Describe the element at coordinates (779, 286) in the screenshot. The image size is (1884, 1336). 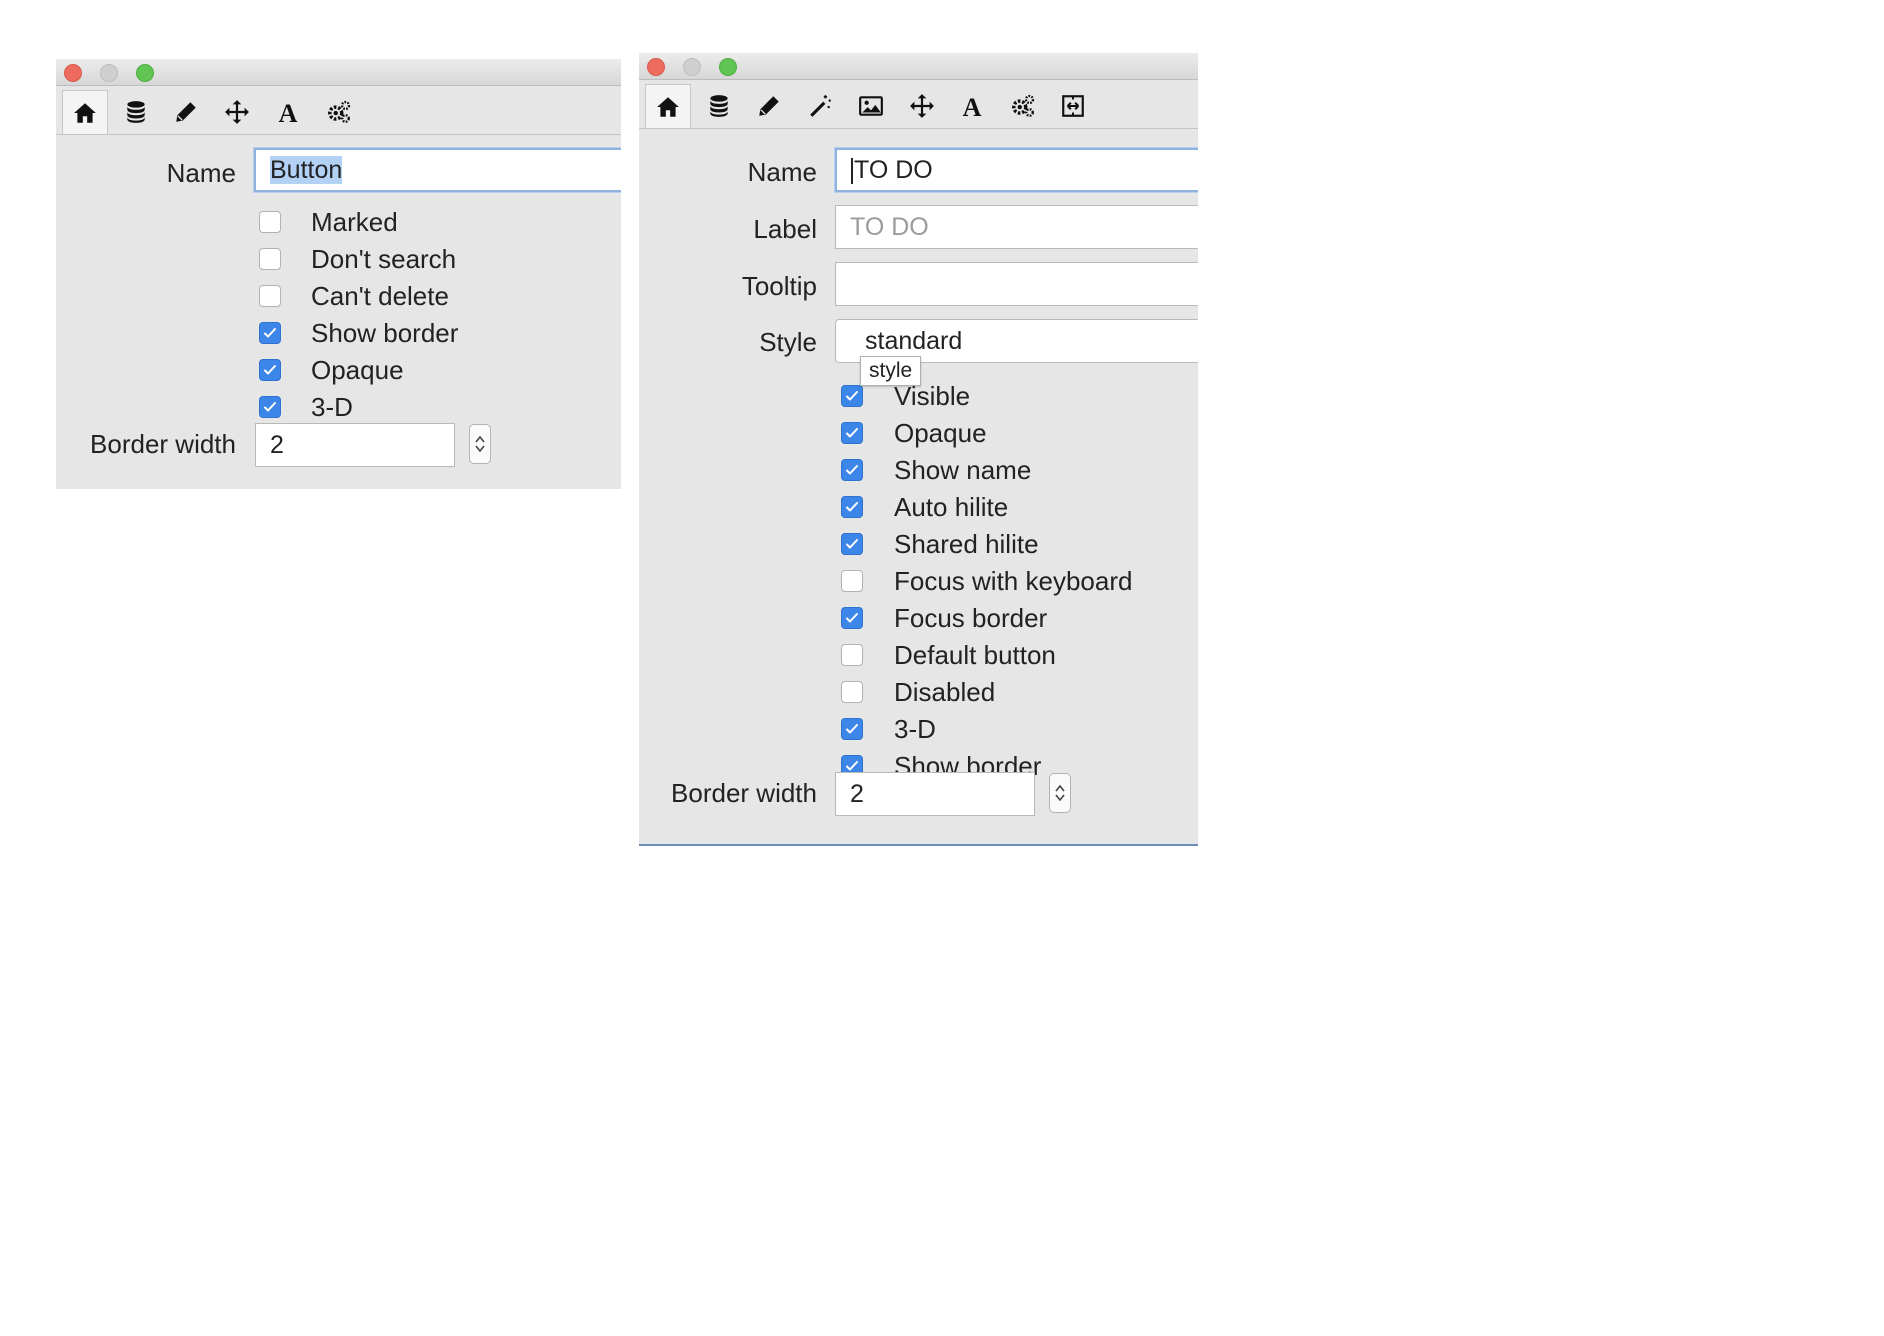
I see `tooltip-label: Tooltip` at that location.